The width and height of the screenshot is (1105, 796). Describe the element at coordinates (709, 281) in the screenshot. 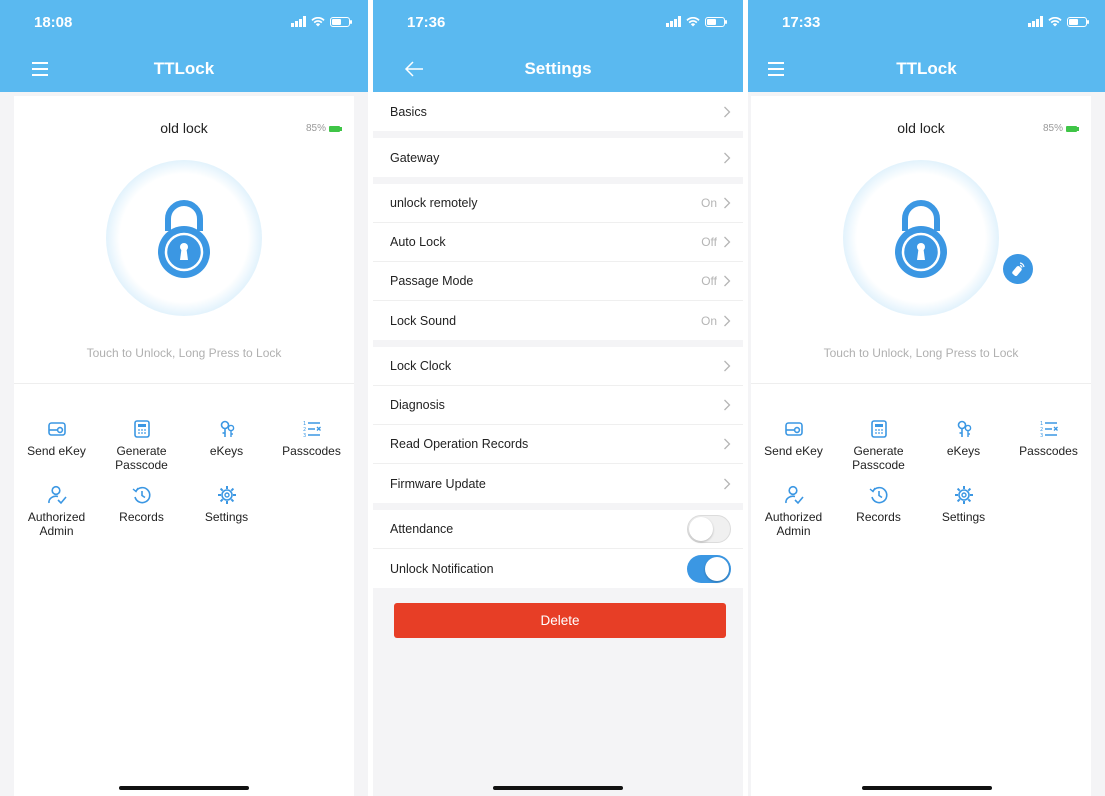

I see `setting-value: Off` at that location.